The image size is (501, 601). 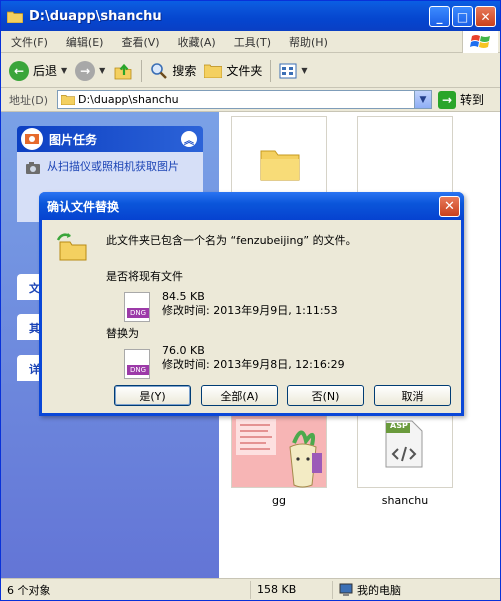 I want to click on collapse-icon: ︽, so click(x=189, y=139).